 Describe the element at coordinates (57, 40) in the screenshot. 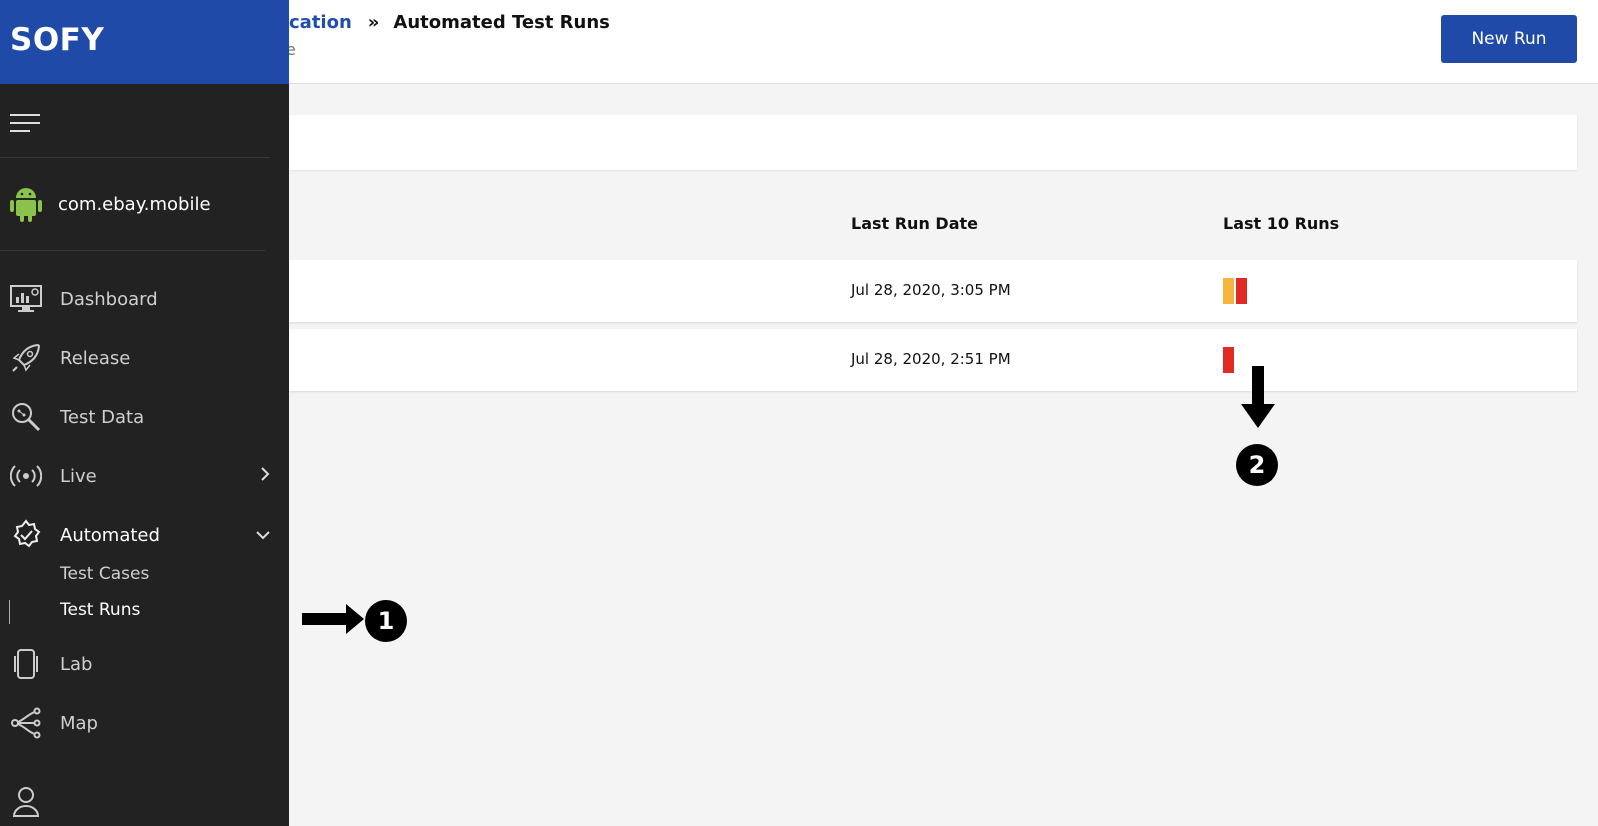

I see `logo: SOFY` at that location.